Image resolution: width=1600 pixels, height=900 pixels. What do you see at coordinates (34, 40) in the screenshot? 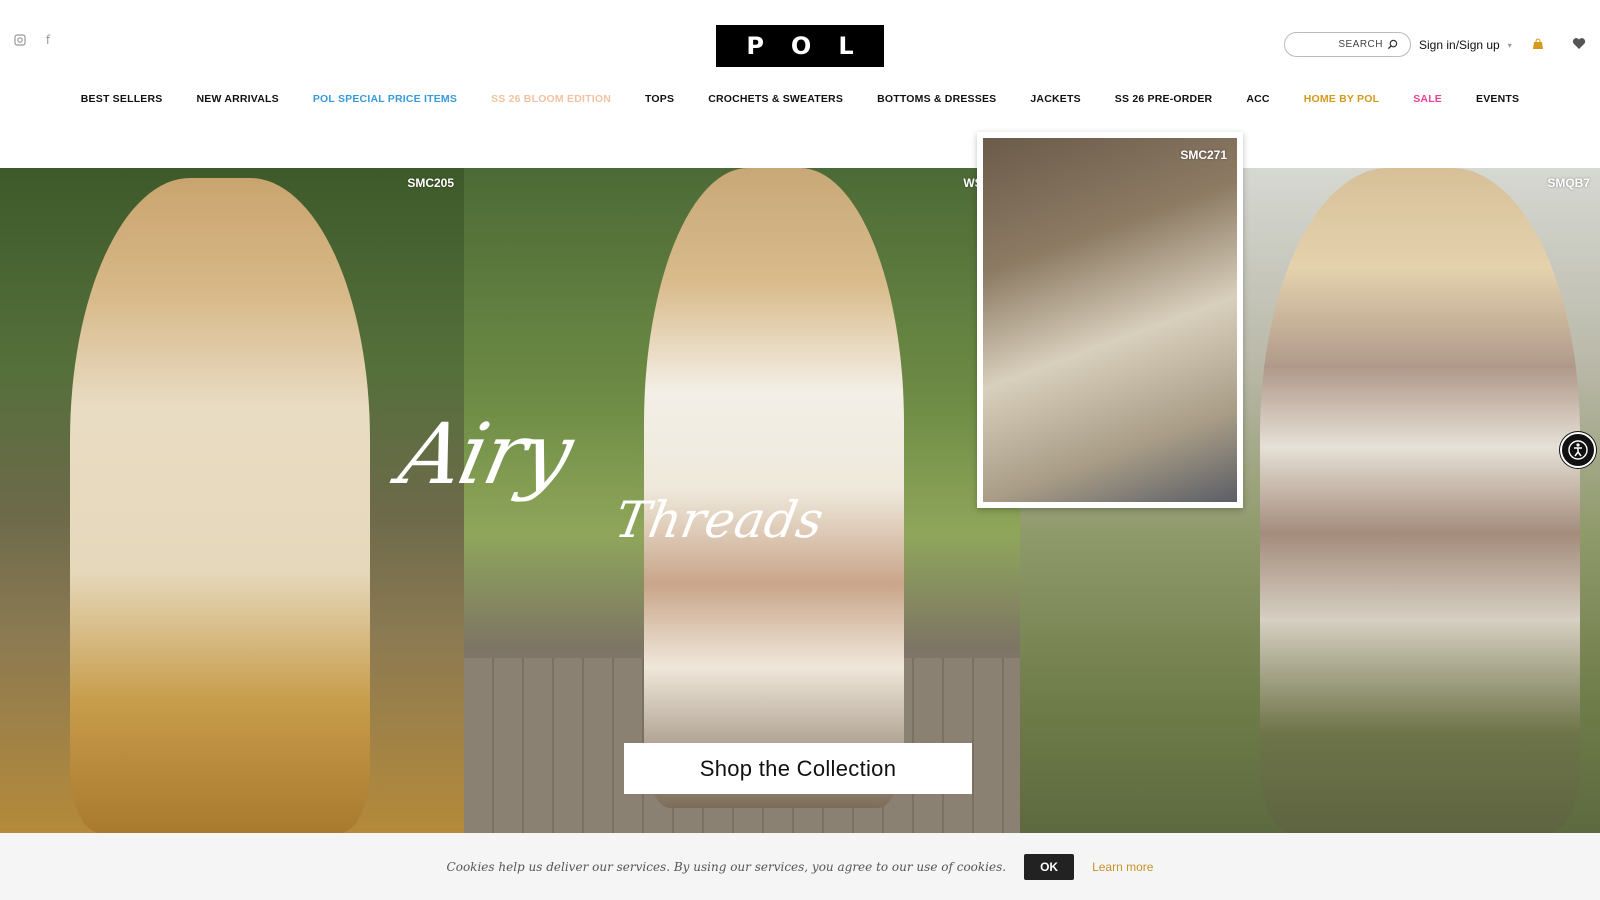
I see `social-links: f` at bounding box center [34, 40].